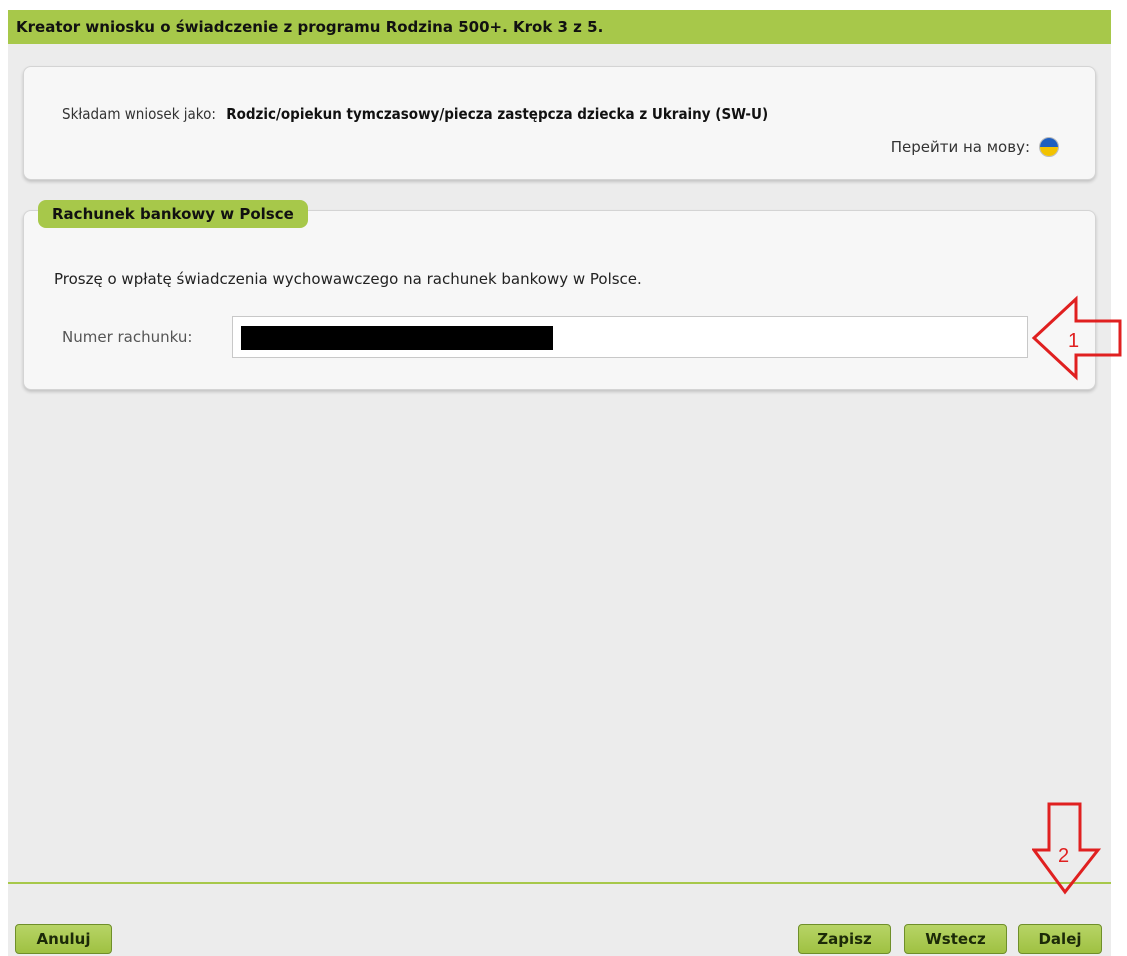  I want to click on language-switch: Перейти на мову:, so click(975, 147).